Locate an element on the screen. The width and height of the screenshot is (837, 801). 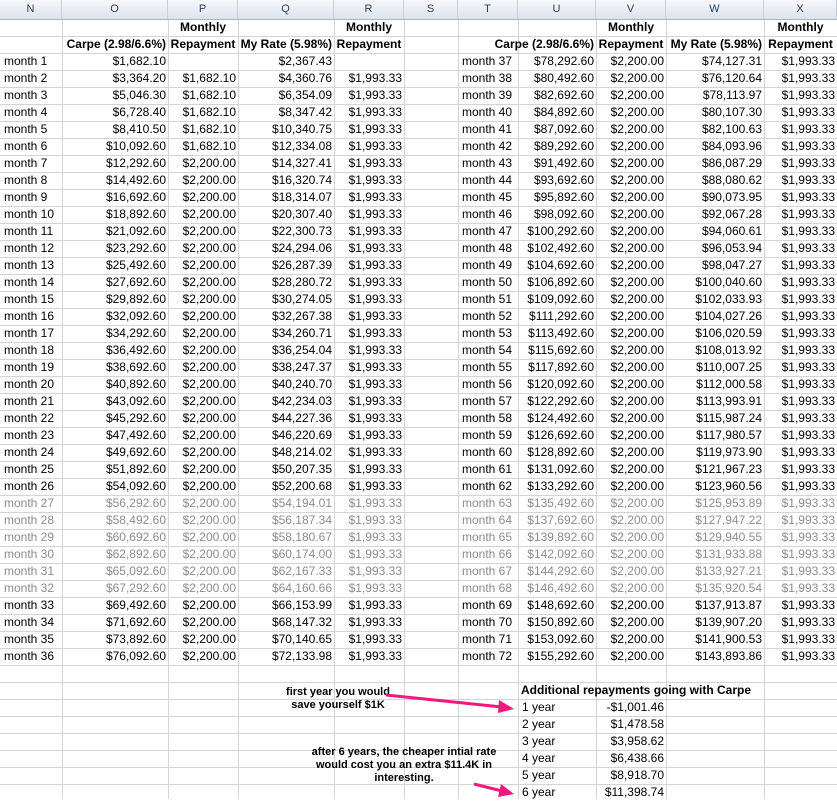
my-rate-balance: $137,913.87 is located at coordinates (714, 605).